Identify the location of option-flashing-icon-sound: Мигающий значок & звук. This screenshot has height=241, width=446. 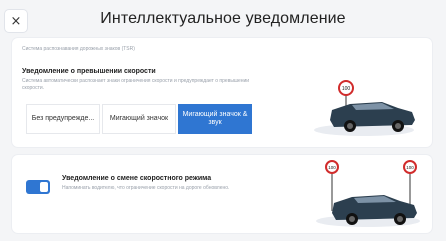
(215, 119).